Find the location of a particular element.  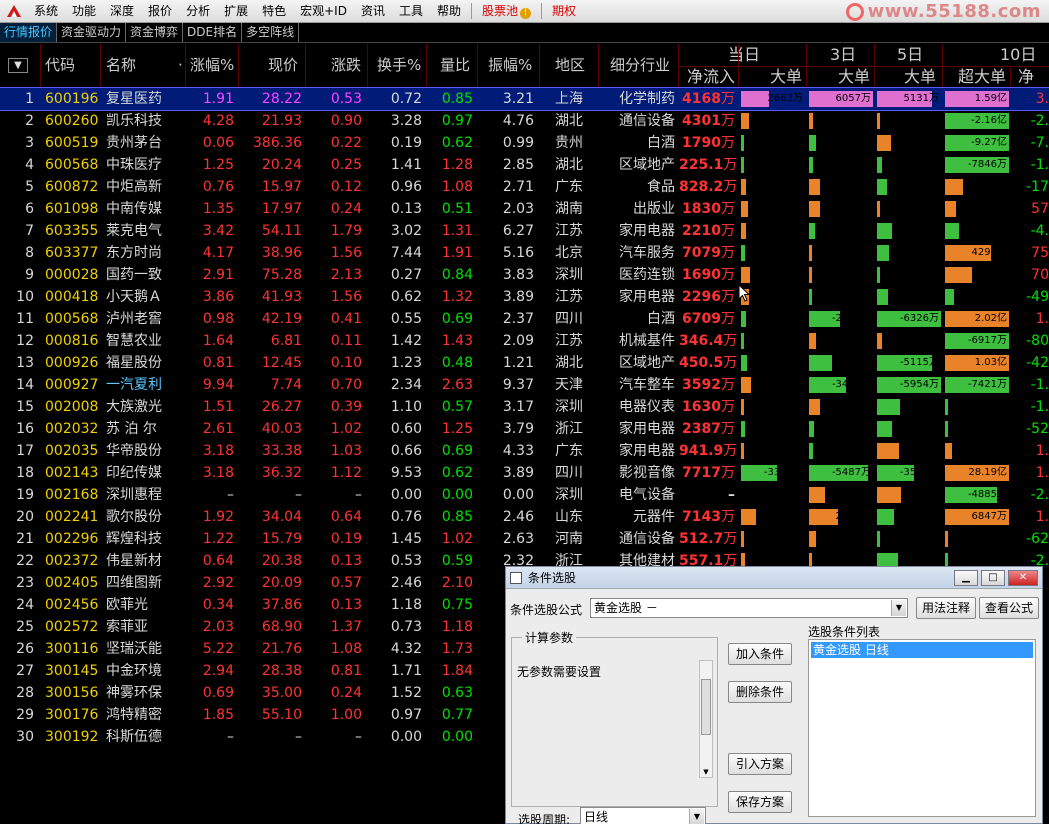

col-industry: 细分行业 is located at coordinates (640, 65).